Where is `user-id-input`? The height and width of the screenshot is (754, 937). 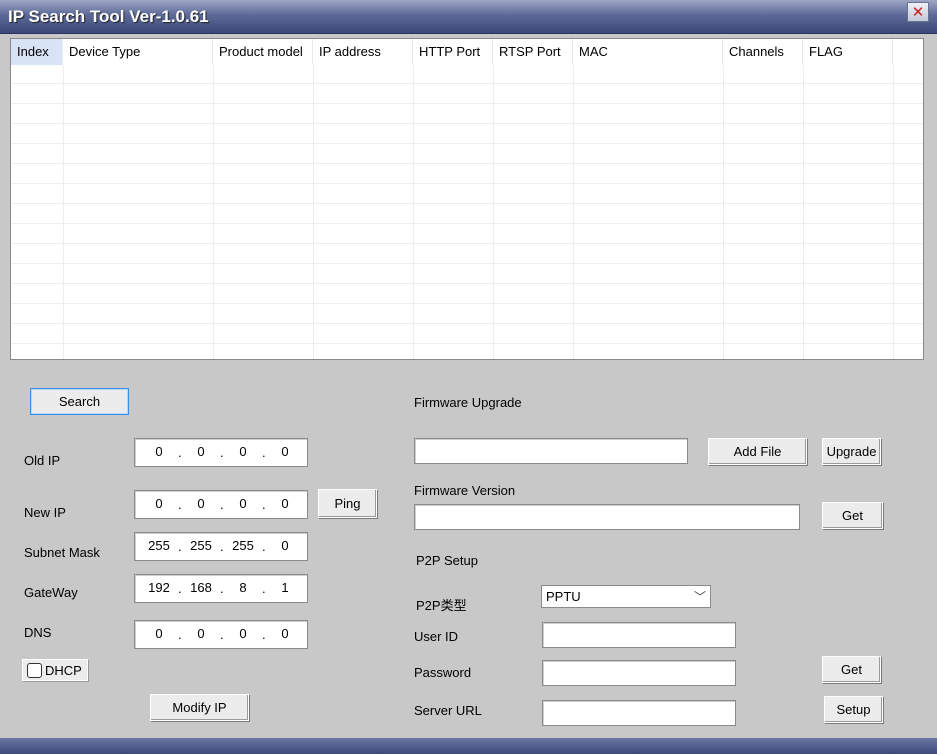
user-id-input is located at coordinates (639, 635).